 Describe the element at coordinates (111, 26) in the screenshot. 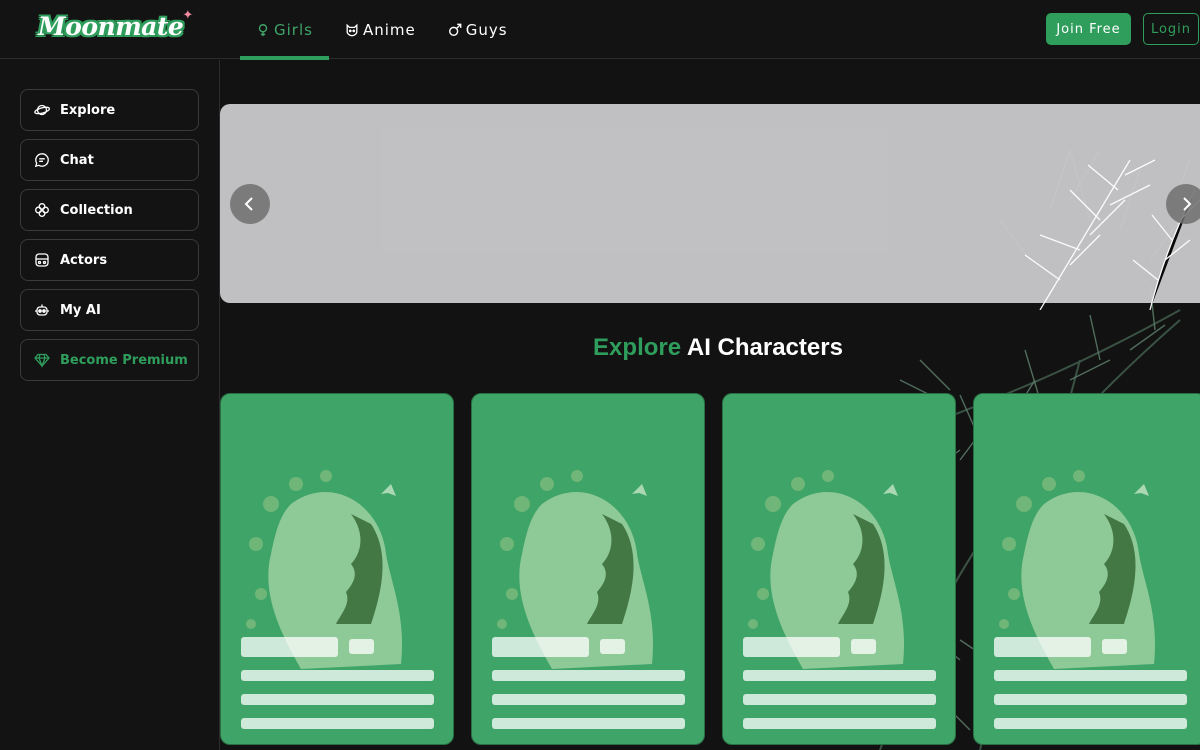

I see `logo-wordmark: Moonmate` at that location.